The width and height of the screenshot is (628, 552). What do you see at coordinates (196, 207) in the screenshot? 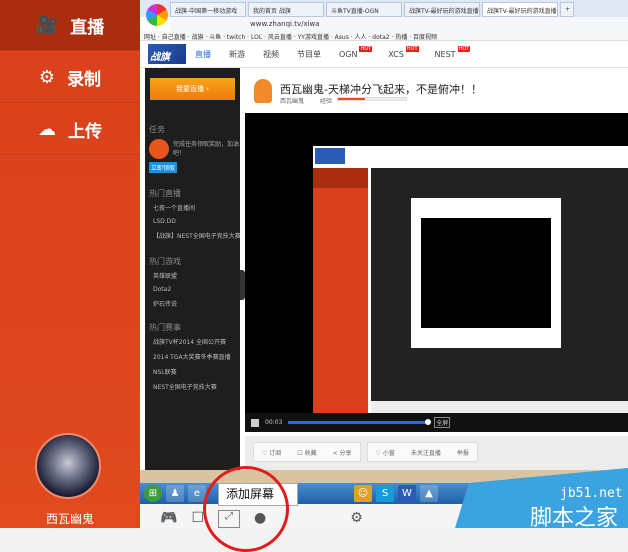
I see `list-item: 七夜一个直播间` at bounding box center [196, 207].